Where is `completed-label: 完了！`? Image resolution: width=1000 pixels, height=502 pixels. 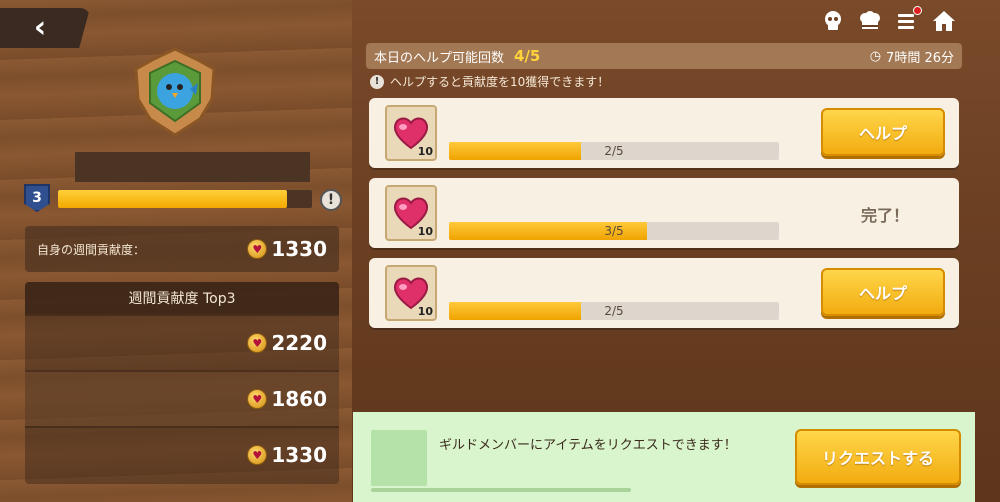
completed-label: 完了！ is located at coordinates (884, 215).